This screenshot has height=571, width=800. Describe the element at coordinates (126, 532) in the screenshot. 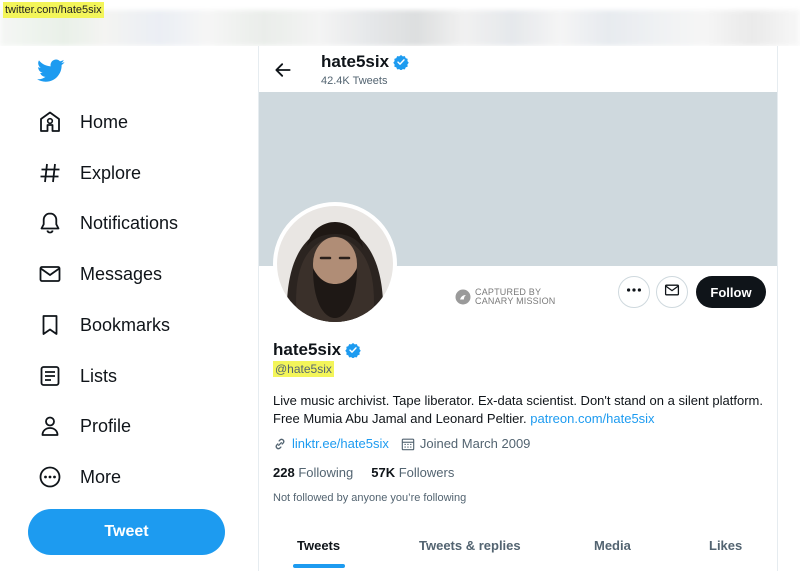

I see `tweet-button: Tweet` at that location.